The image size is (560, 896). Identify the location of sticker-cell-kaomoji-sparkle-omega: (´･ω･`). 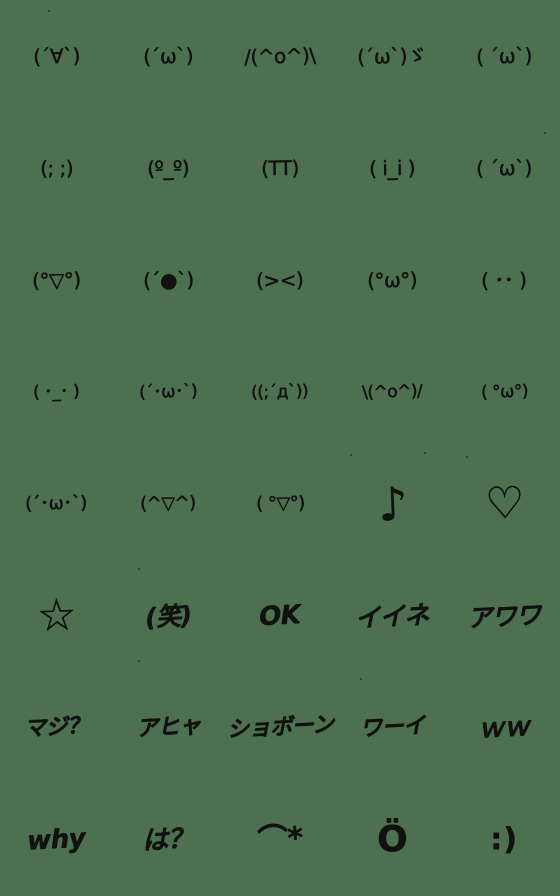
(56, 504).